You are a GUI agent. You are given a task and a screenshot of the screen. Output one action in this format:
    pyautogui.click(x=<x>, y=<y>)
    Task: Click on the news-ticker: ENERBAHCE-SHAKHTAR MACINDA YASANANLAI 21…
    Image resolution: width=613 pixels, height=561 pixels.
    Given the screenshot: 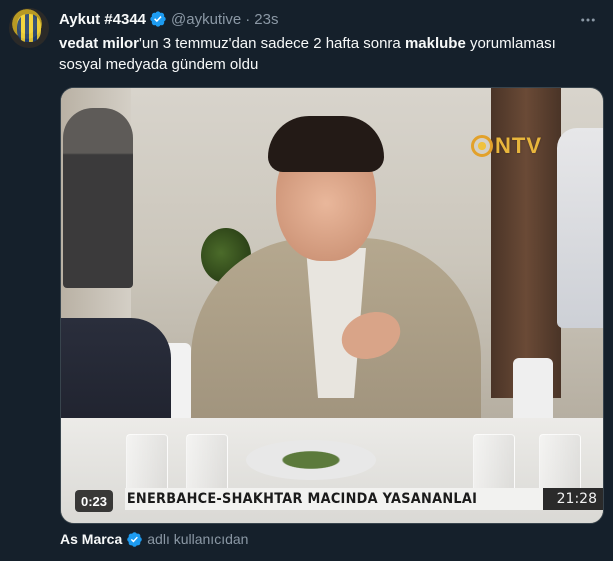 What is the action you would take?
    pyautogui.click(x=364, y=499)
    